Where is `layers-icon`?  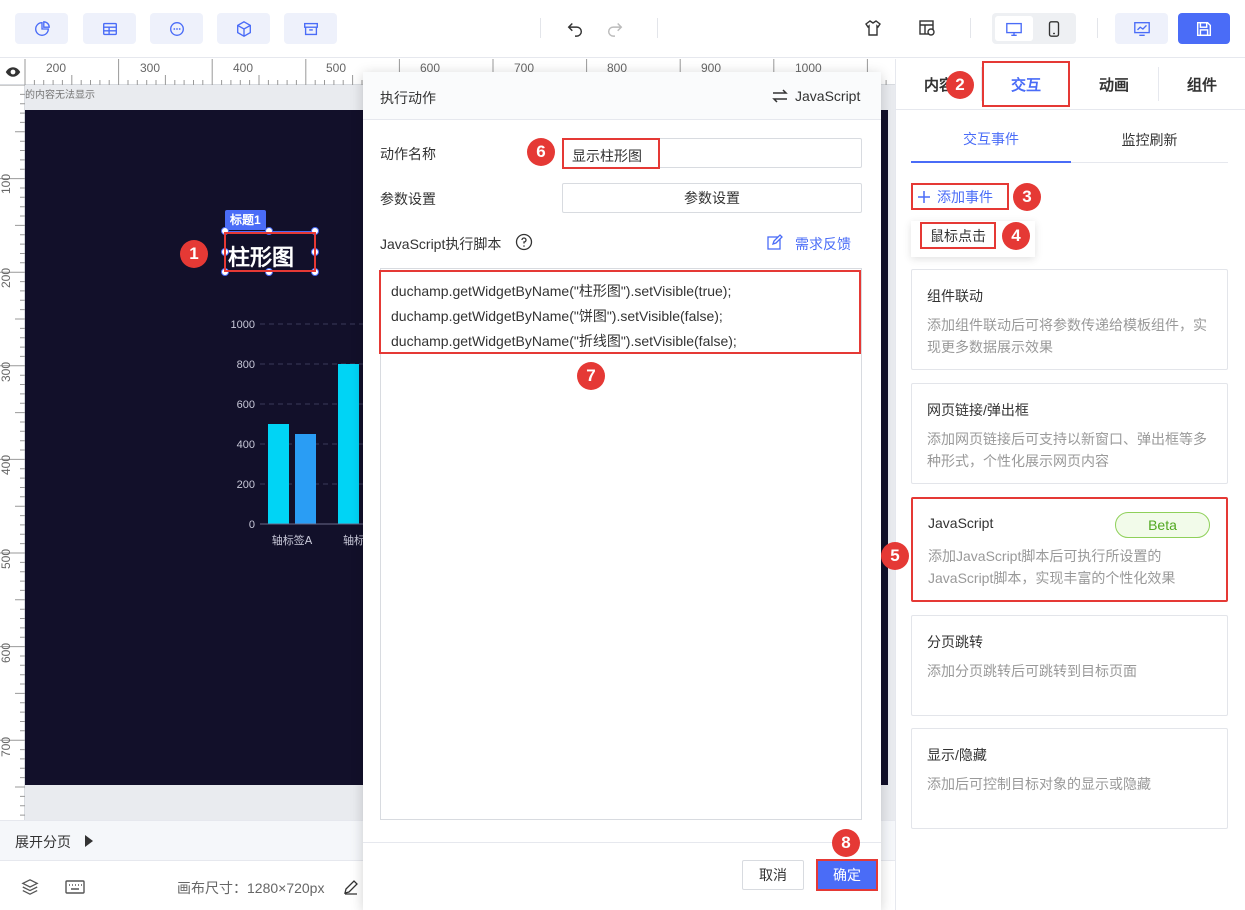
layers-icon is located at coordinates (30, 888).